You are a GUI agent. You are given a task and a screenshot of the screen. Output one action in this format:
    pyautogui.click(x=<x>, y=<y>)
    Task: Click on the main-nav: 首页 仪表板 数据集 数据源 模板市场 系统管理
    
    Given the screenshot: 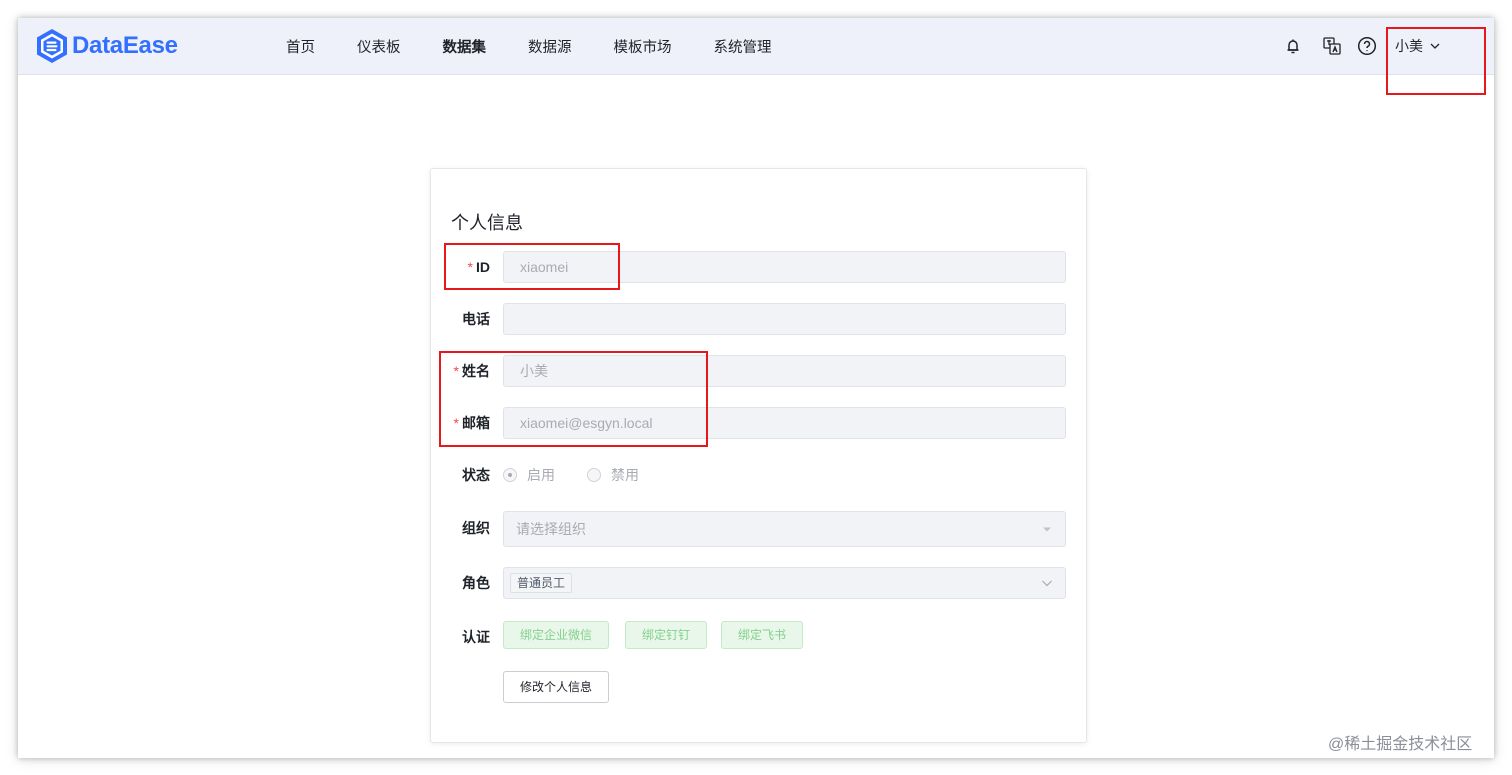 What is the action you would take?
    pyautogui.click(x=550, y=46)
    